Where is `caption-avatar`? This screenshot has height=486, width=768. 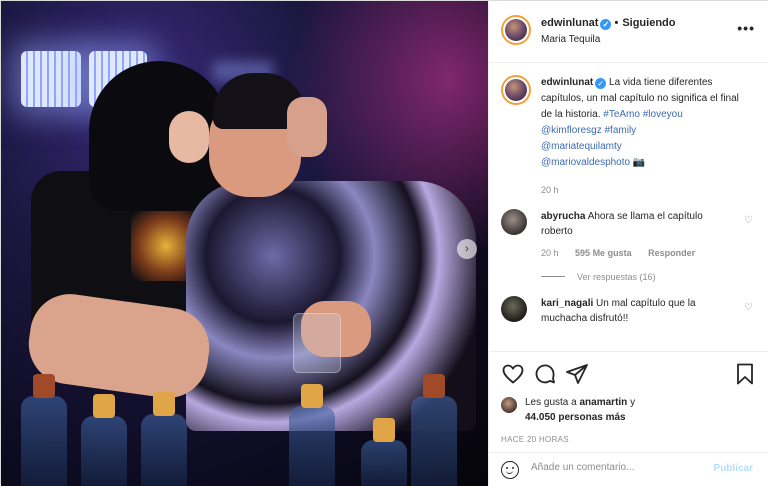
caption-avatar is located at coordinates (516, 90).